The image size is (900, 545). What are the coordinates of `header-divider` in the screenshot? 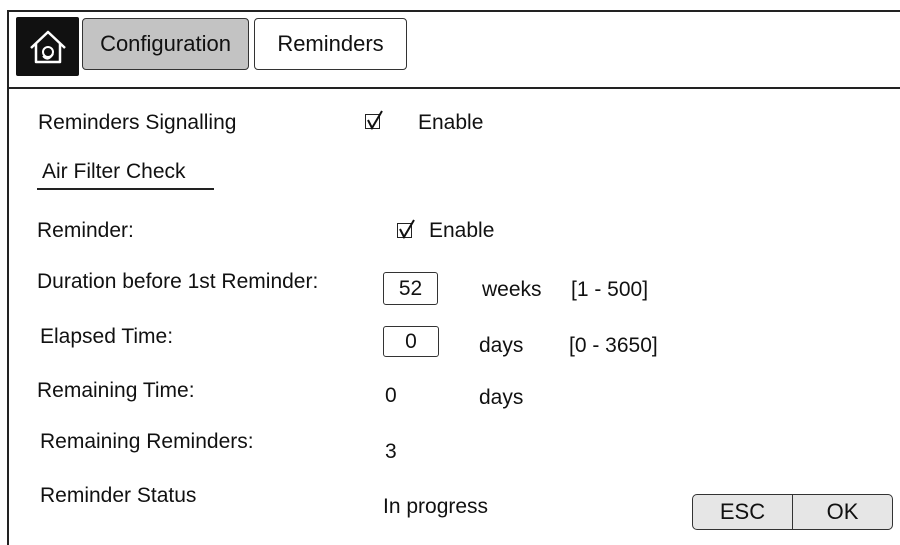 It's located at (454, 88).